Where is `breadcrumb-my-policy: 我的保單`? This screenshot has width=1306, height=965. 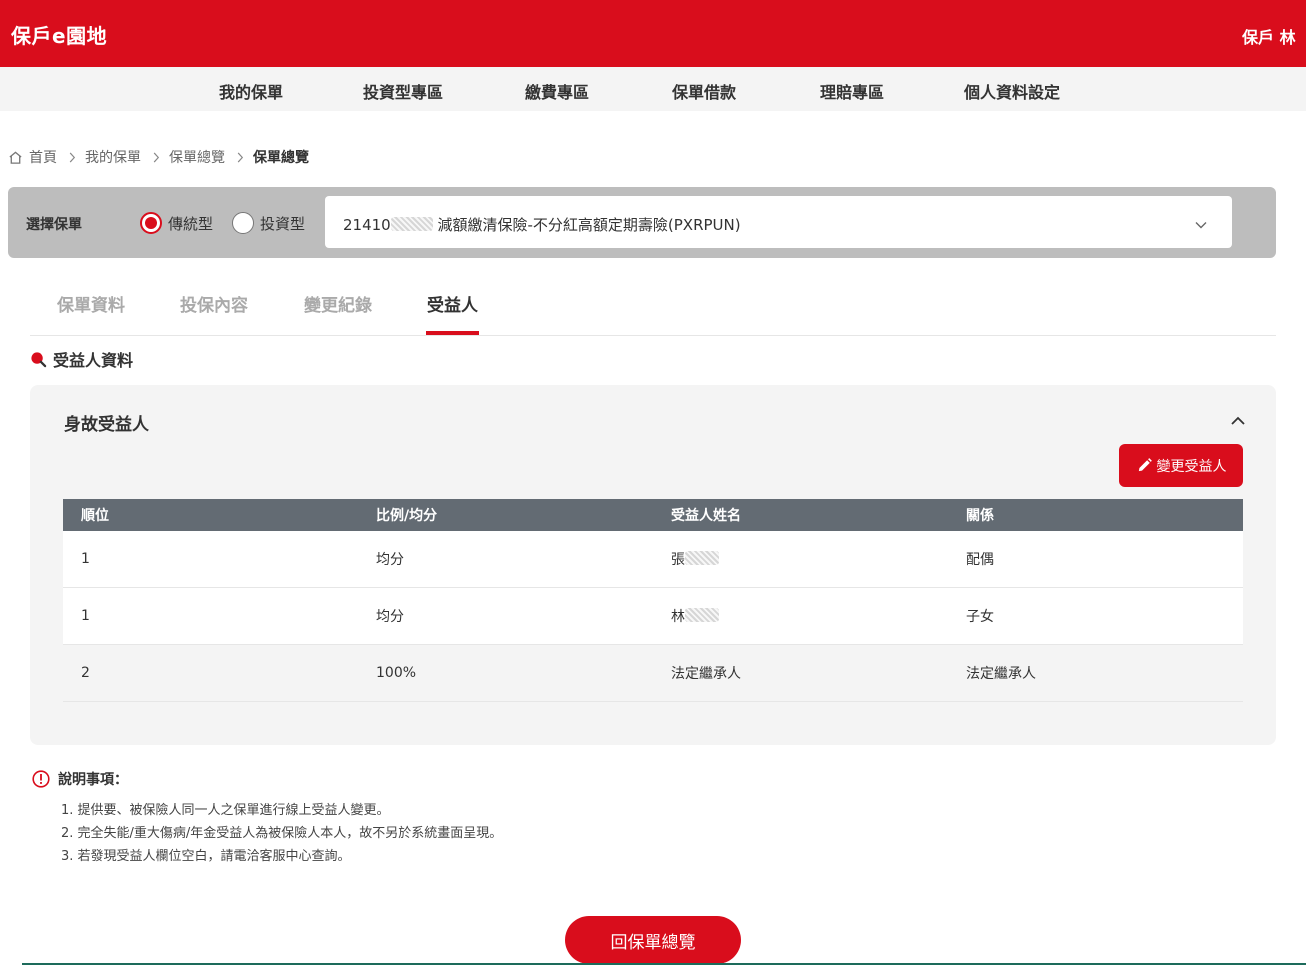
breadcrumb-my-policy: 我的保單 is located at coordinates (113, 157).